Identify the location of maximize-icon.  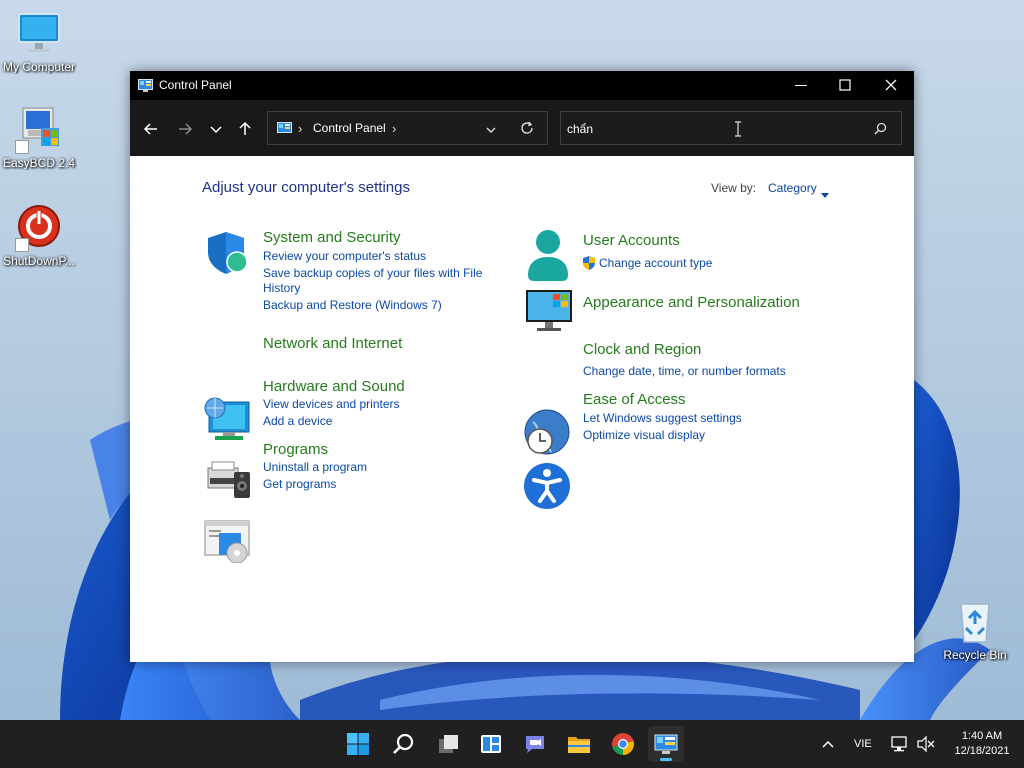
(845, 85).